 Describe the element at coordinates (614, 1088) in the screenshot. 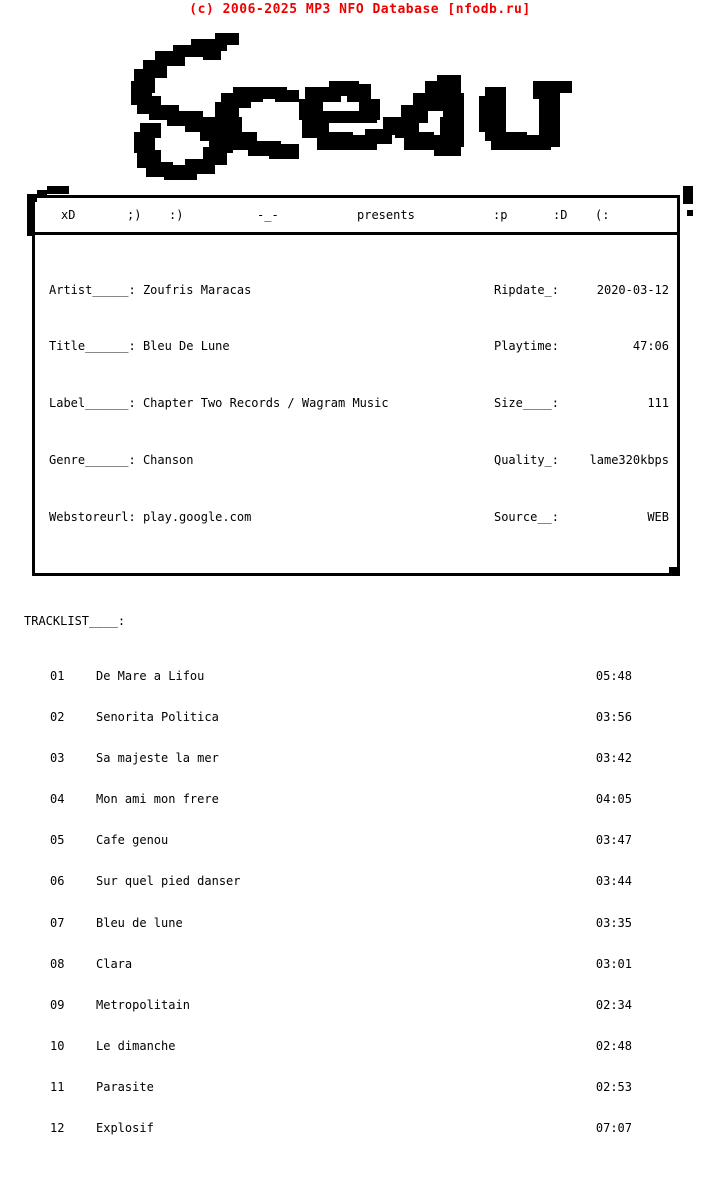

I see `track-duration: 02:53` at that location.